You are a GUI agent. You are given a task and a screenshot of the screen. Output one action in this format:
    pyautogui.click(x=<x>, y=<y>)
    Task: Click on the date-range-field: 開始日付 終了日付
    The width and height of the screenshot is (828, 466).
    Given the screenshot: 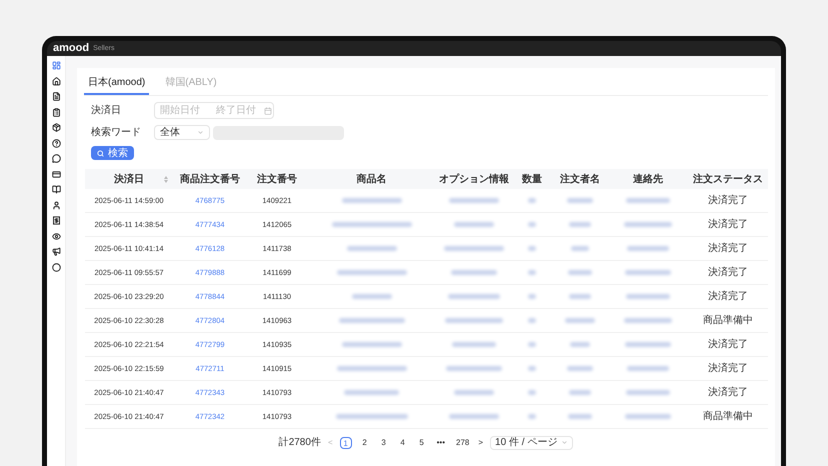 What is the action you would take?
    pyautogui.click(x=214, y=110)
    